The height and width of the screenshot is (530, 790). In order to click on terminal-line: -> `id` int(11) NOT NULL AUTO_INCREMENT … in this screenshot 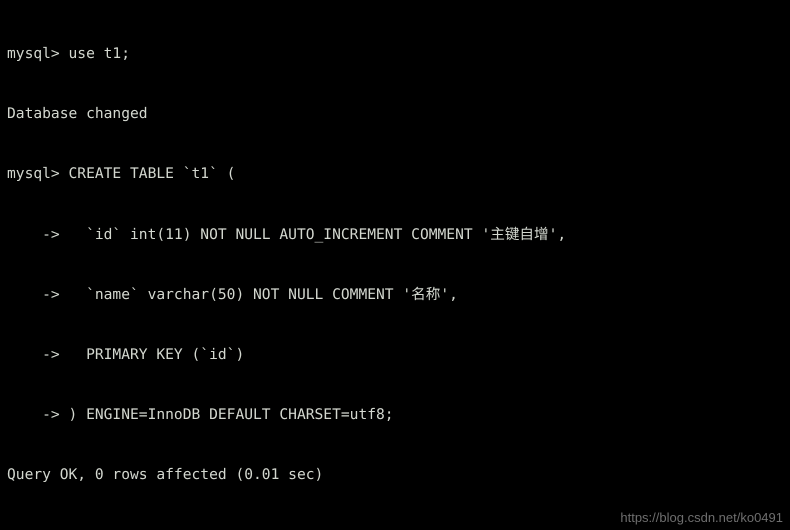, I will do `click(287, 234)`.